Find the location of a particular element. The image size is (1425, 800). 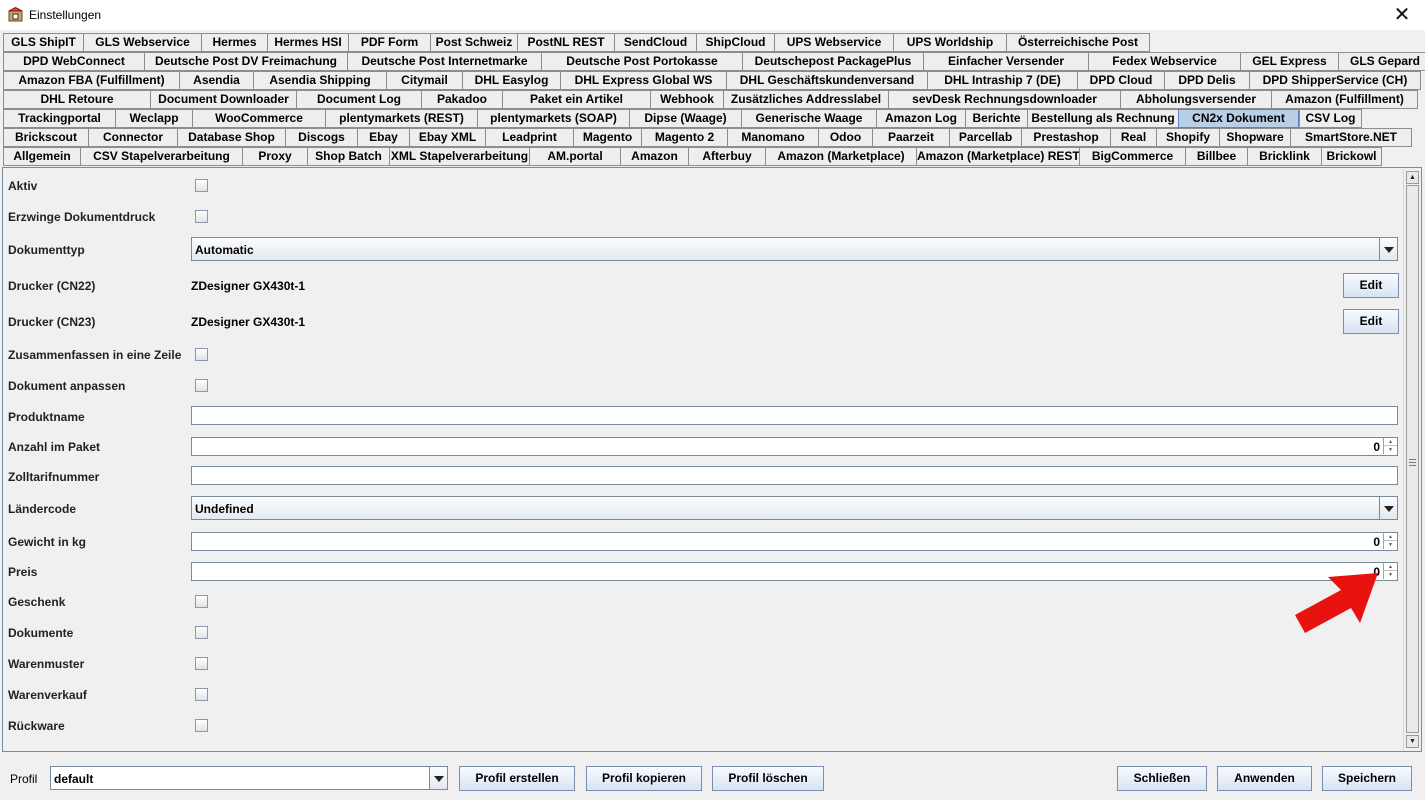

tab-amazon-marketplace: Amazon (Marketplace) is located at coordinates (840, 156).